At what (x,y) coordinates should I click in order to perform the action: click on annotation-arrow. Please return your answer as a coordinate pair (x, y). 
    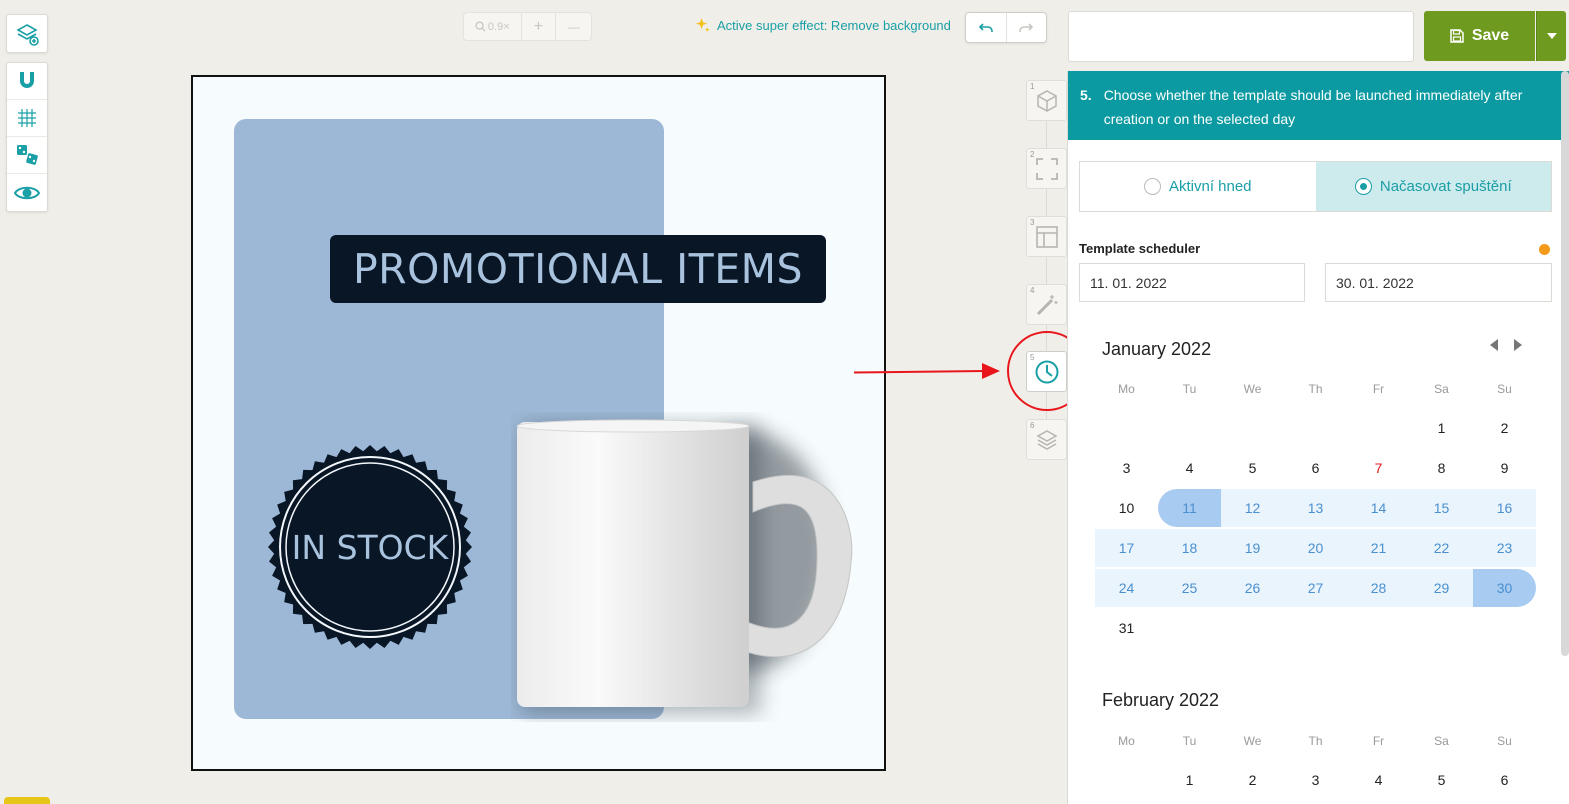
    Looking at the image, I should click on (926, 371).